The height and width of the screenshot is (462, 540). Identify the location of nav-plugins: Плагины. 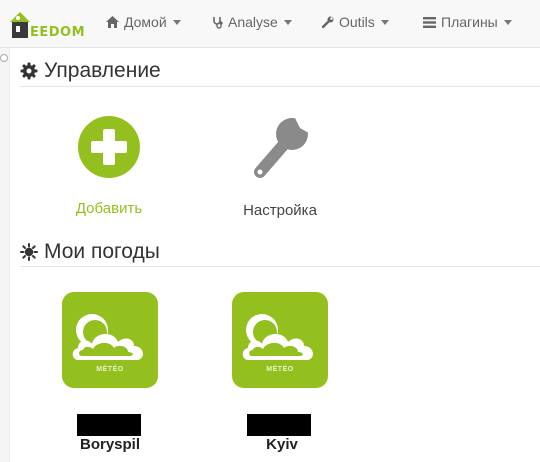
(467, 22).